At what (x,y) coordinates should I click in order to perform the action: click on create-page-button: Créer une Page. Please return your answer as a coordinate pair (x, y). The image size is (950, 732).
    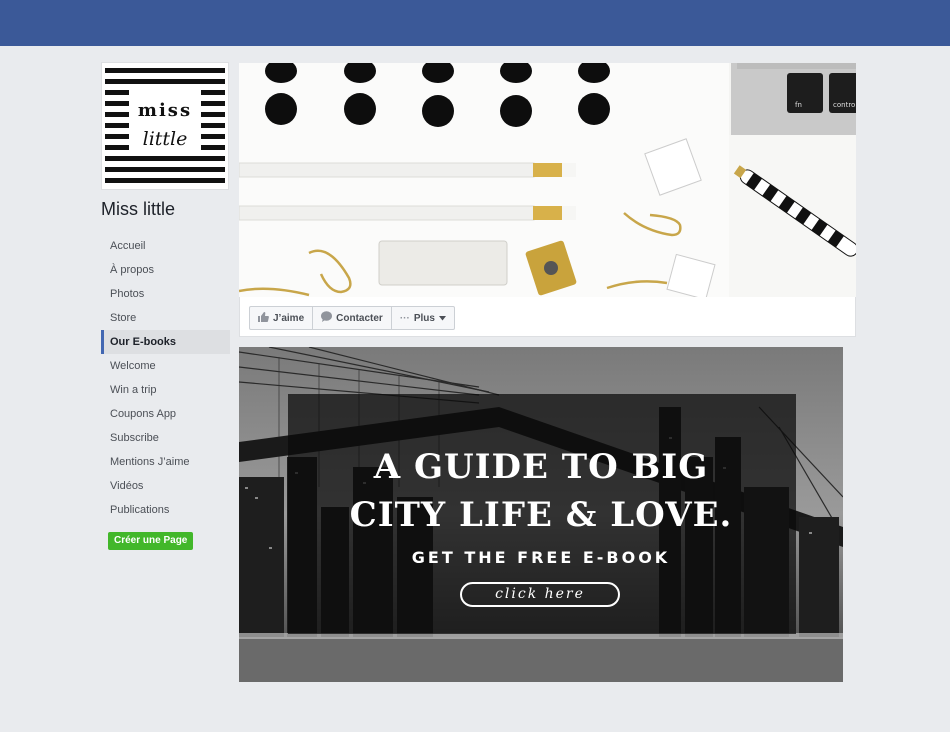
    Looking at the image, I should click on (151, 541).